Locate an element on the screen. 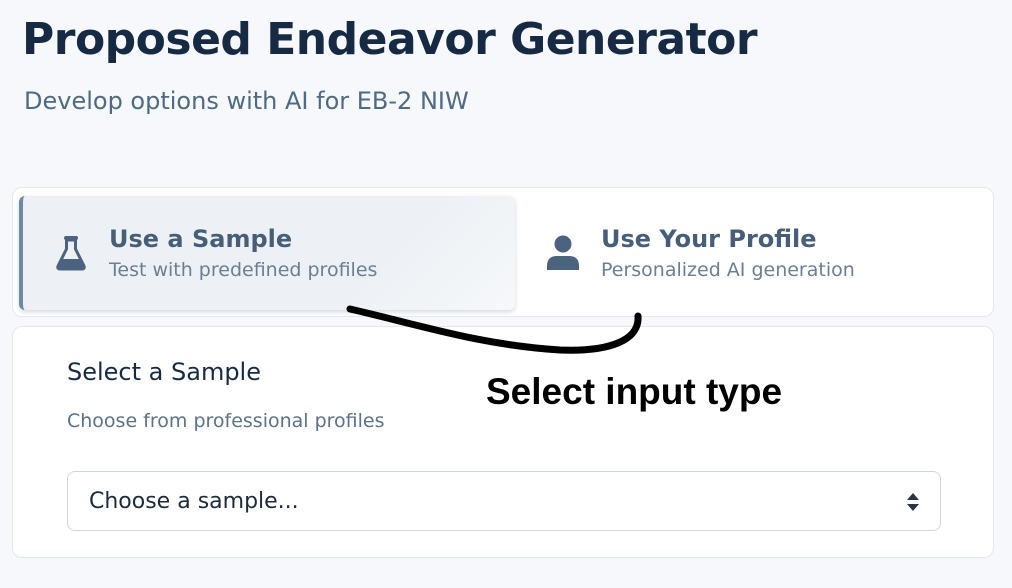 The width and height of the screenshot is (1012, 588). sample-card-title: Select a Sample is located at coordinates (164, 372).